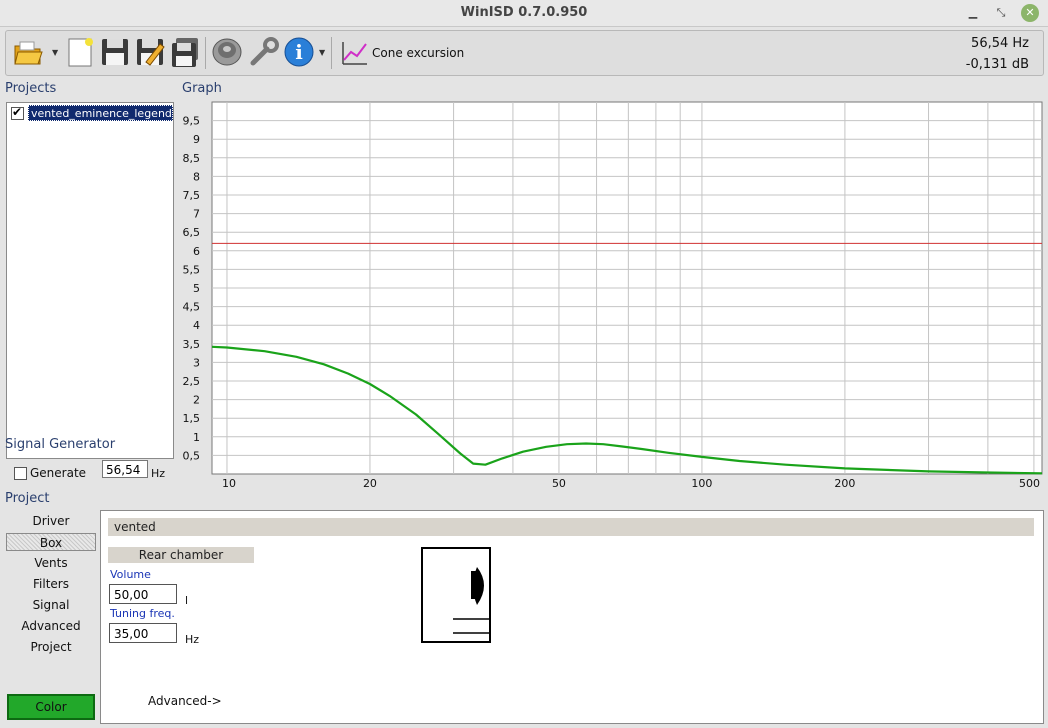  What do you see at coordinates (196, 400) in the screenshot?
I see `y-tick-label: 2` at bounding box center [196, 400].